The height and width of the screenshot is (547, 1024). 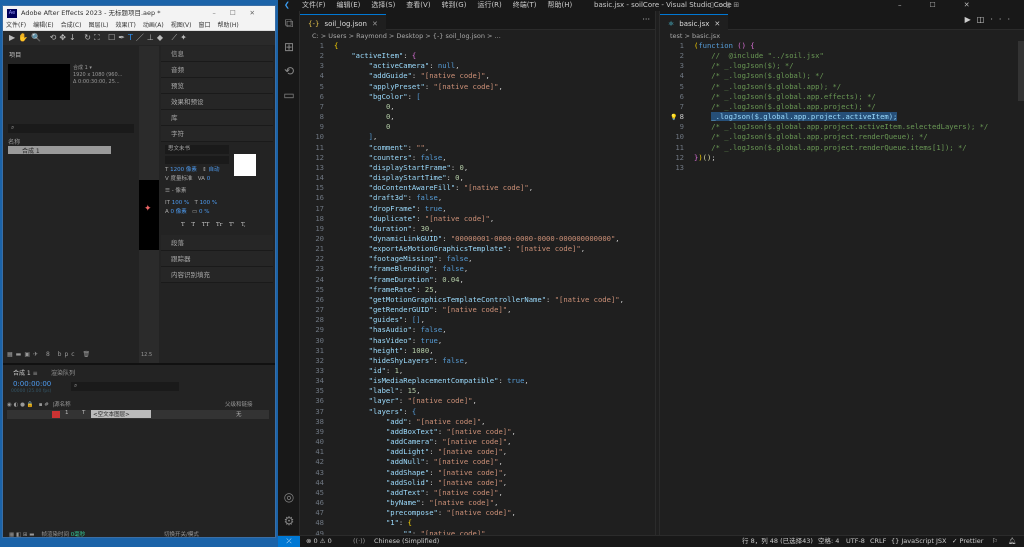 What do you see at coordinates (477, 473) in the screenshot?
I see `code-line: 43 "addShape": "[native code]",` at bounding box center [477, 473].